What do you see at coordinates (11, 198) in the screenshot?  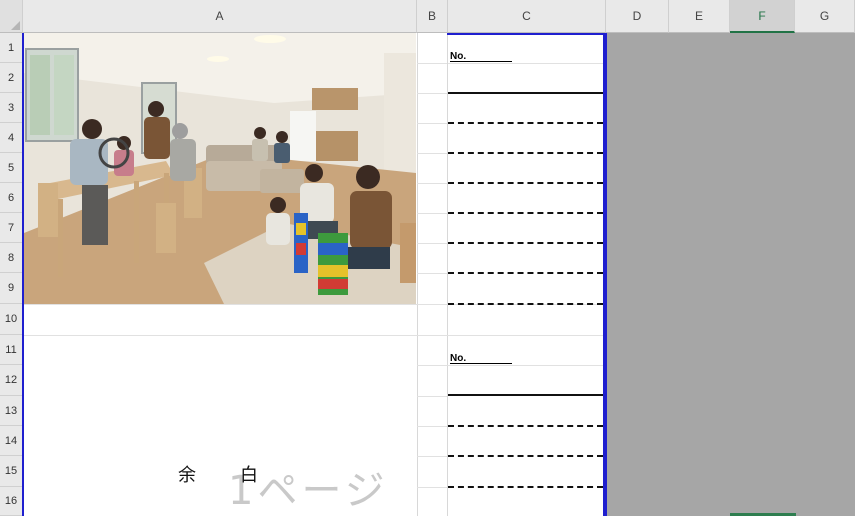 I see `row-header-6: 6` at bounding box center [11, 198].